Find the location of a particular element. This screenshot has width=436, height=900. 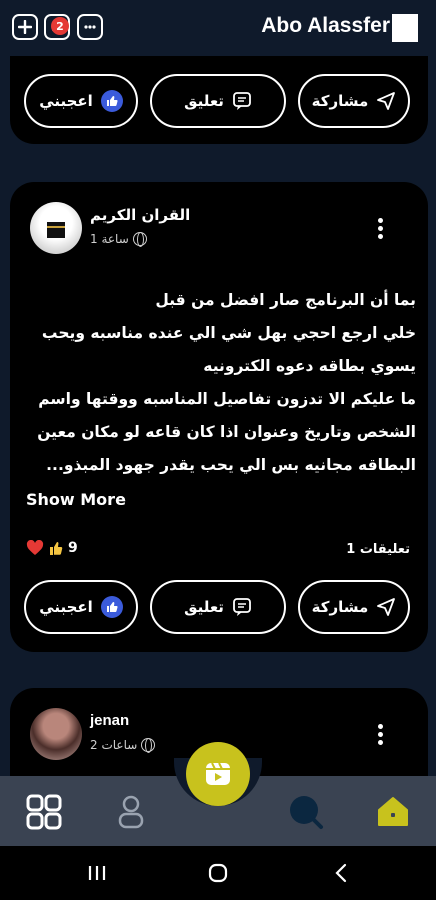

author-name: jenan is located at coordinates (109, 720).